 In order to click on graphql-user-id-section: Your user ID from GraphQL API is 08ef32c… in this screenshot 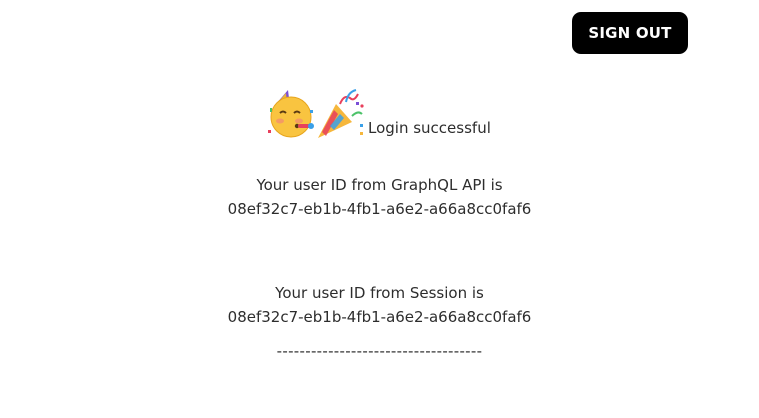, I will do `click(379, 197)`.